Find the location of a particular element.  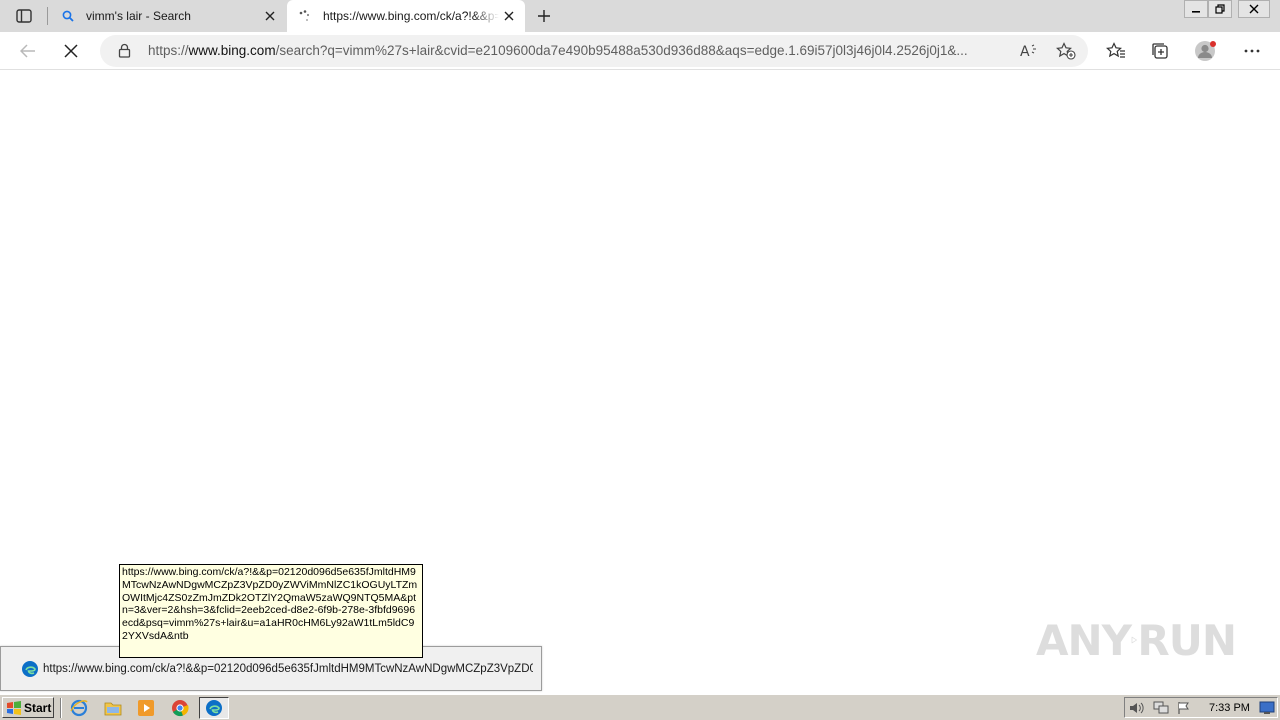

minimize-icon is located at coordinates (1196, 12).